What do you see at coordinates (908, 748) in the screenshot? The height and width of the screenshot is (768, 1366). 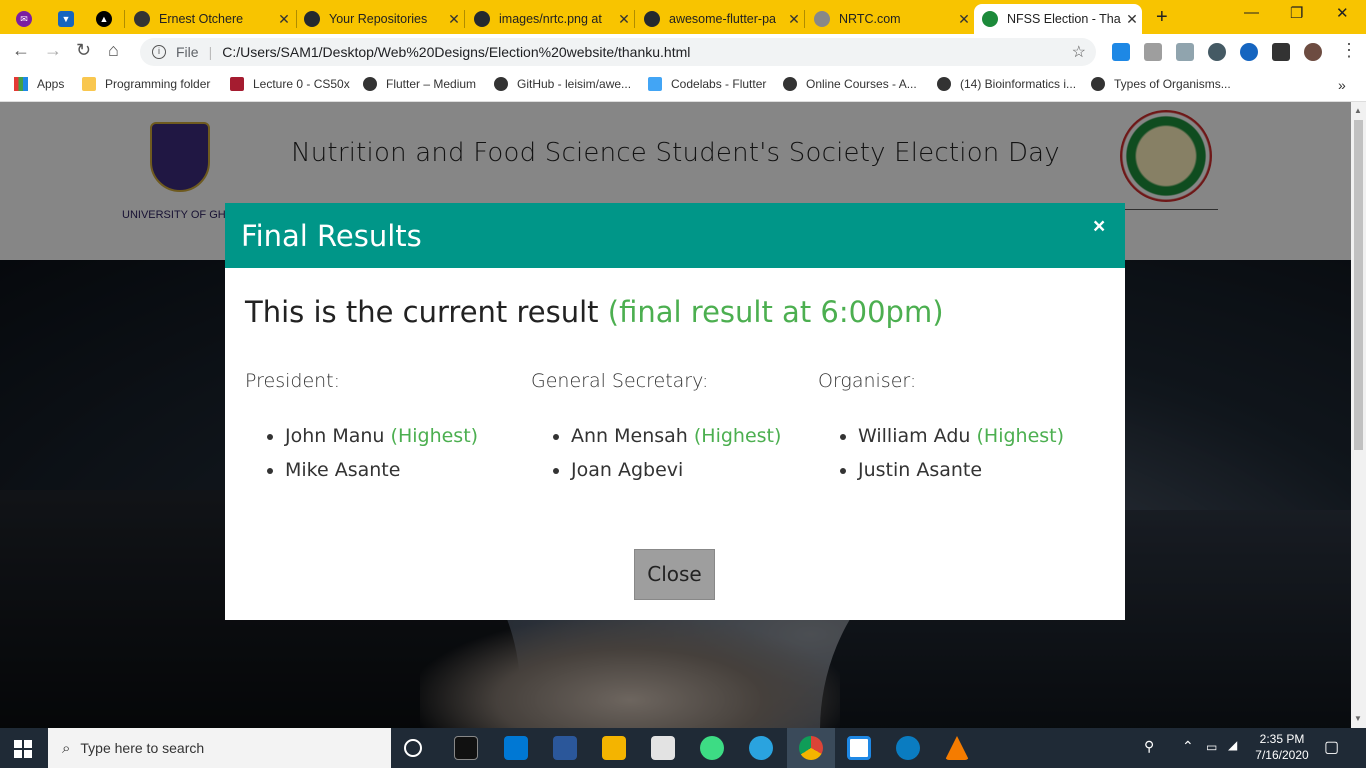 I see `edge-icon` at bounding box center [908, 748].